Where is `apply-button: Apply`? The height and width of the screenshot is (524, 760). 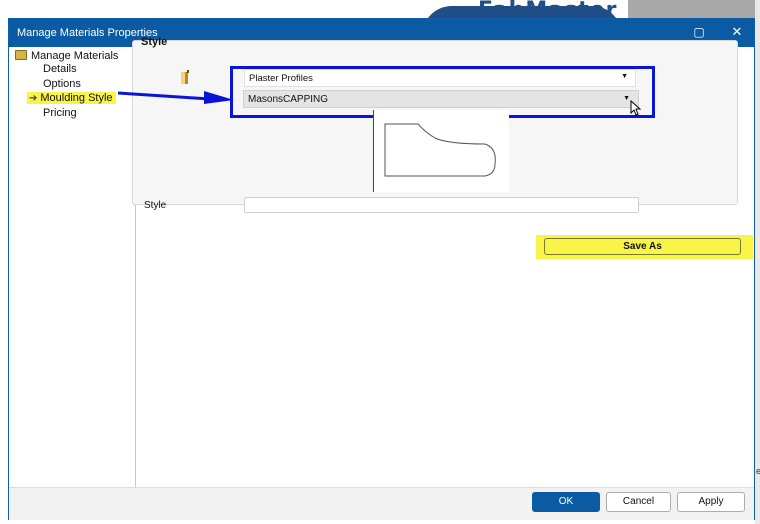
apply-button: Apply is located at coordinates (711, 502).